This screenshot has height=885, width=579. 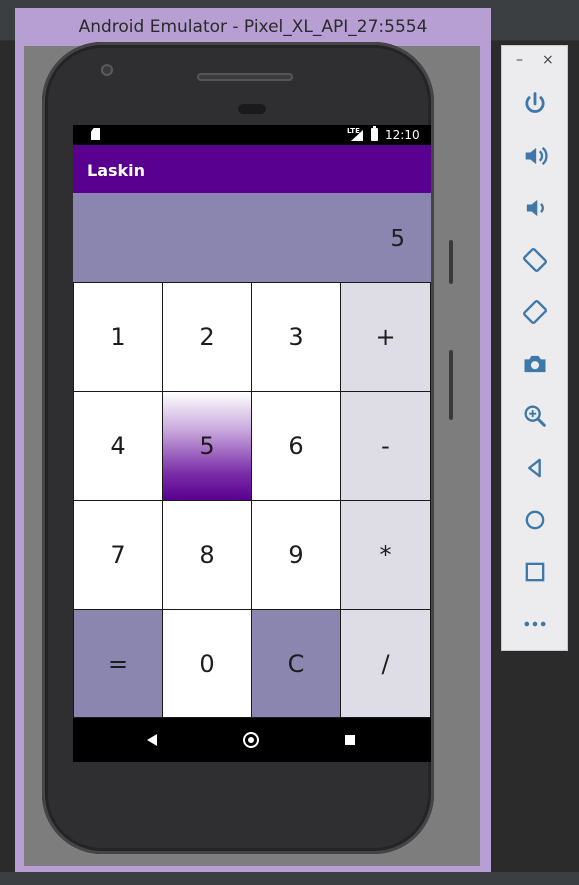 I want to click on front-camera-icon, so click(x=107, y=70).